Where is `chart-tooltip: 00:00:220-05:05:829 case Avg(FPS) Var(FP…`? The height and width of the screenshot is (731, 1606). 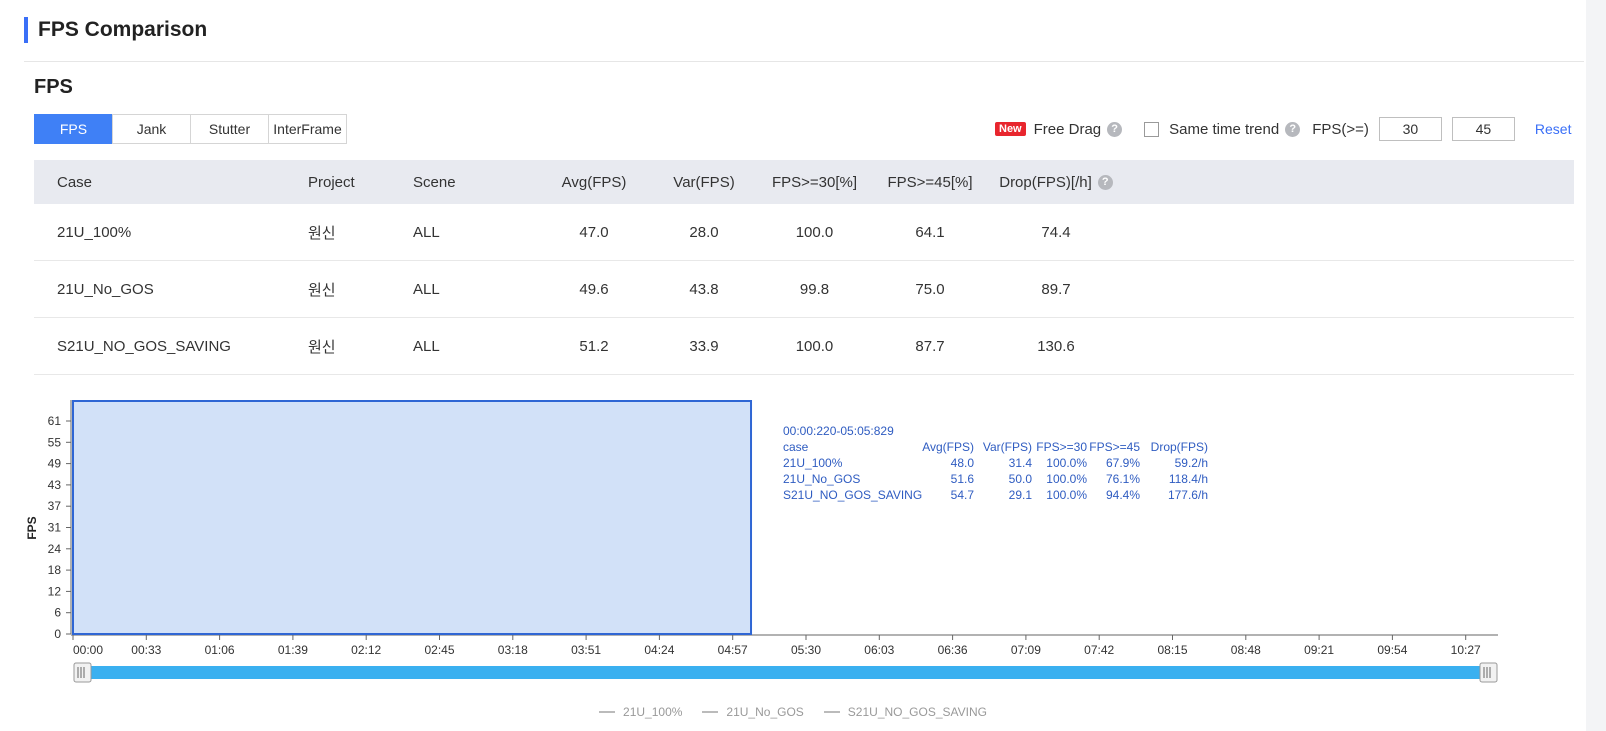 chart-tooltip: 00:00:220-05:05:829 case Avg(FPS) Var(FP… is located at coordinates (995, 463).